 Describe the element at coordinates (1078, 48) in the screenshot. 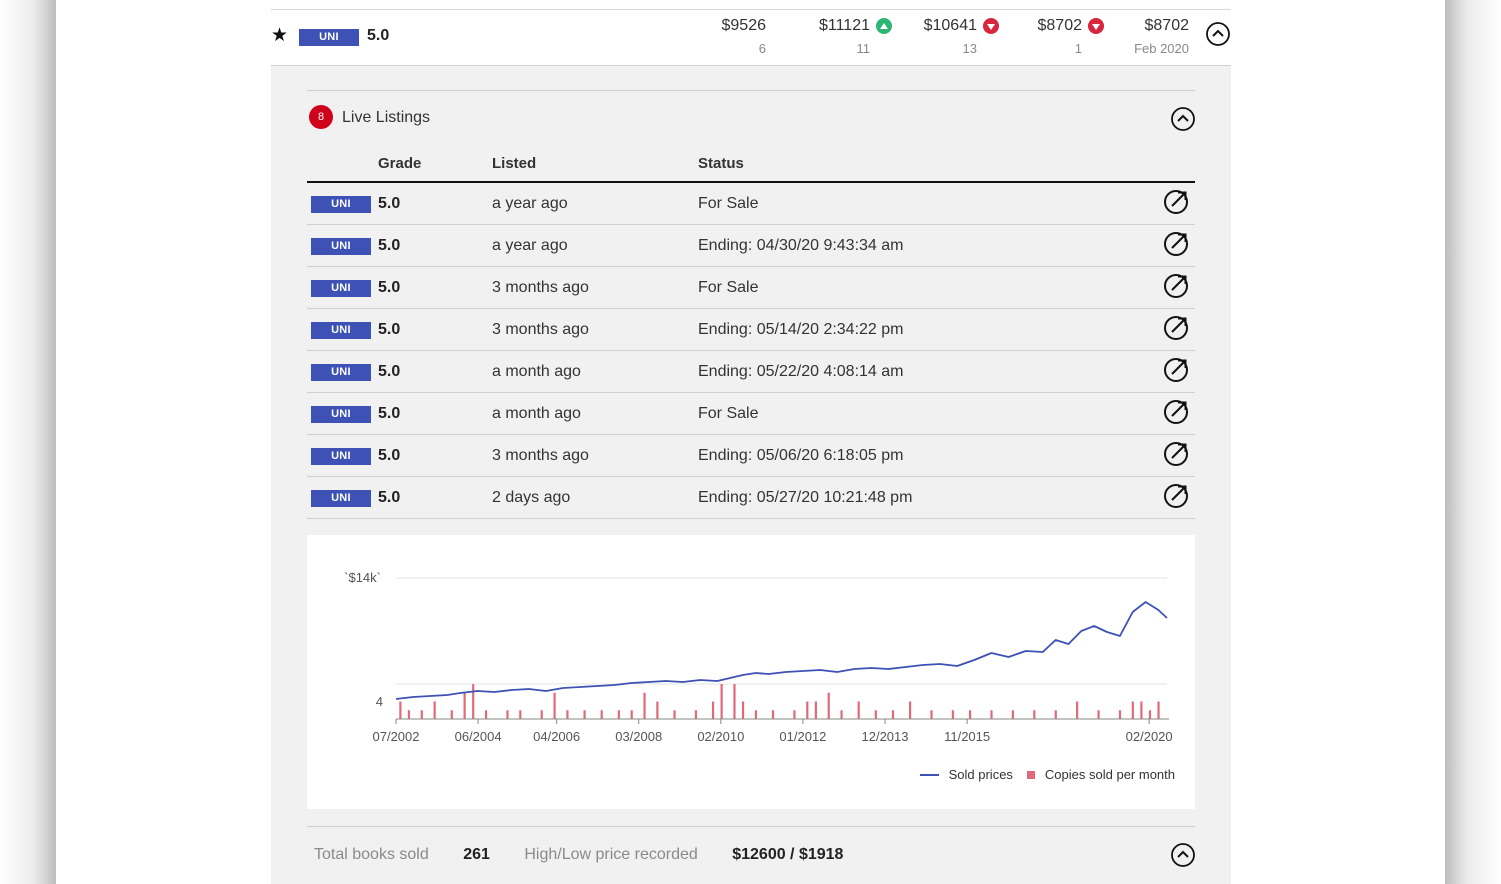

I see `summary-count: 1` at that location.